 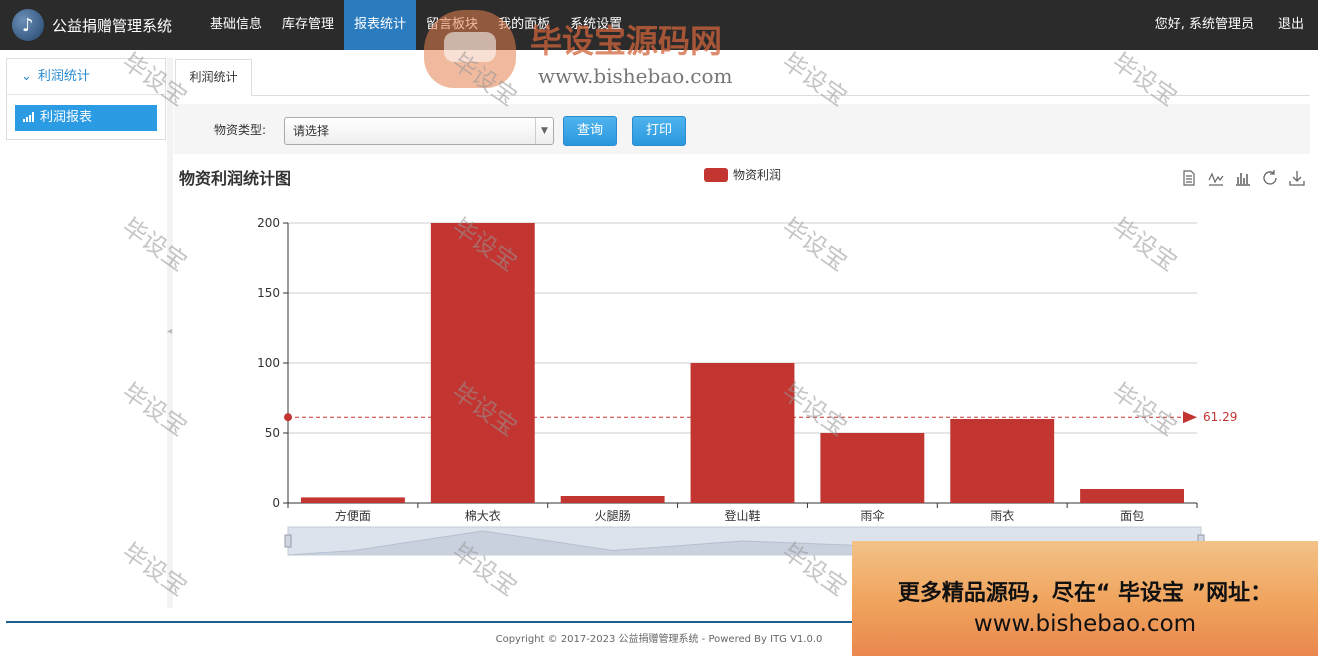 What do you see at coordinates (268, 293) in the screenshot?
I see `y-tick-label: 150` at bounding box center [268, 293].